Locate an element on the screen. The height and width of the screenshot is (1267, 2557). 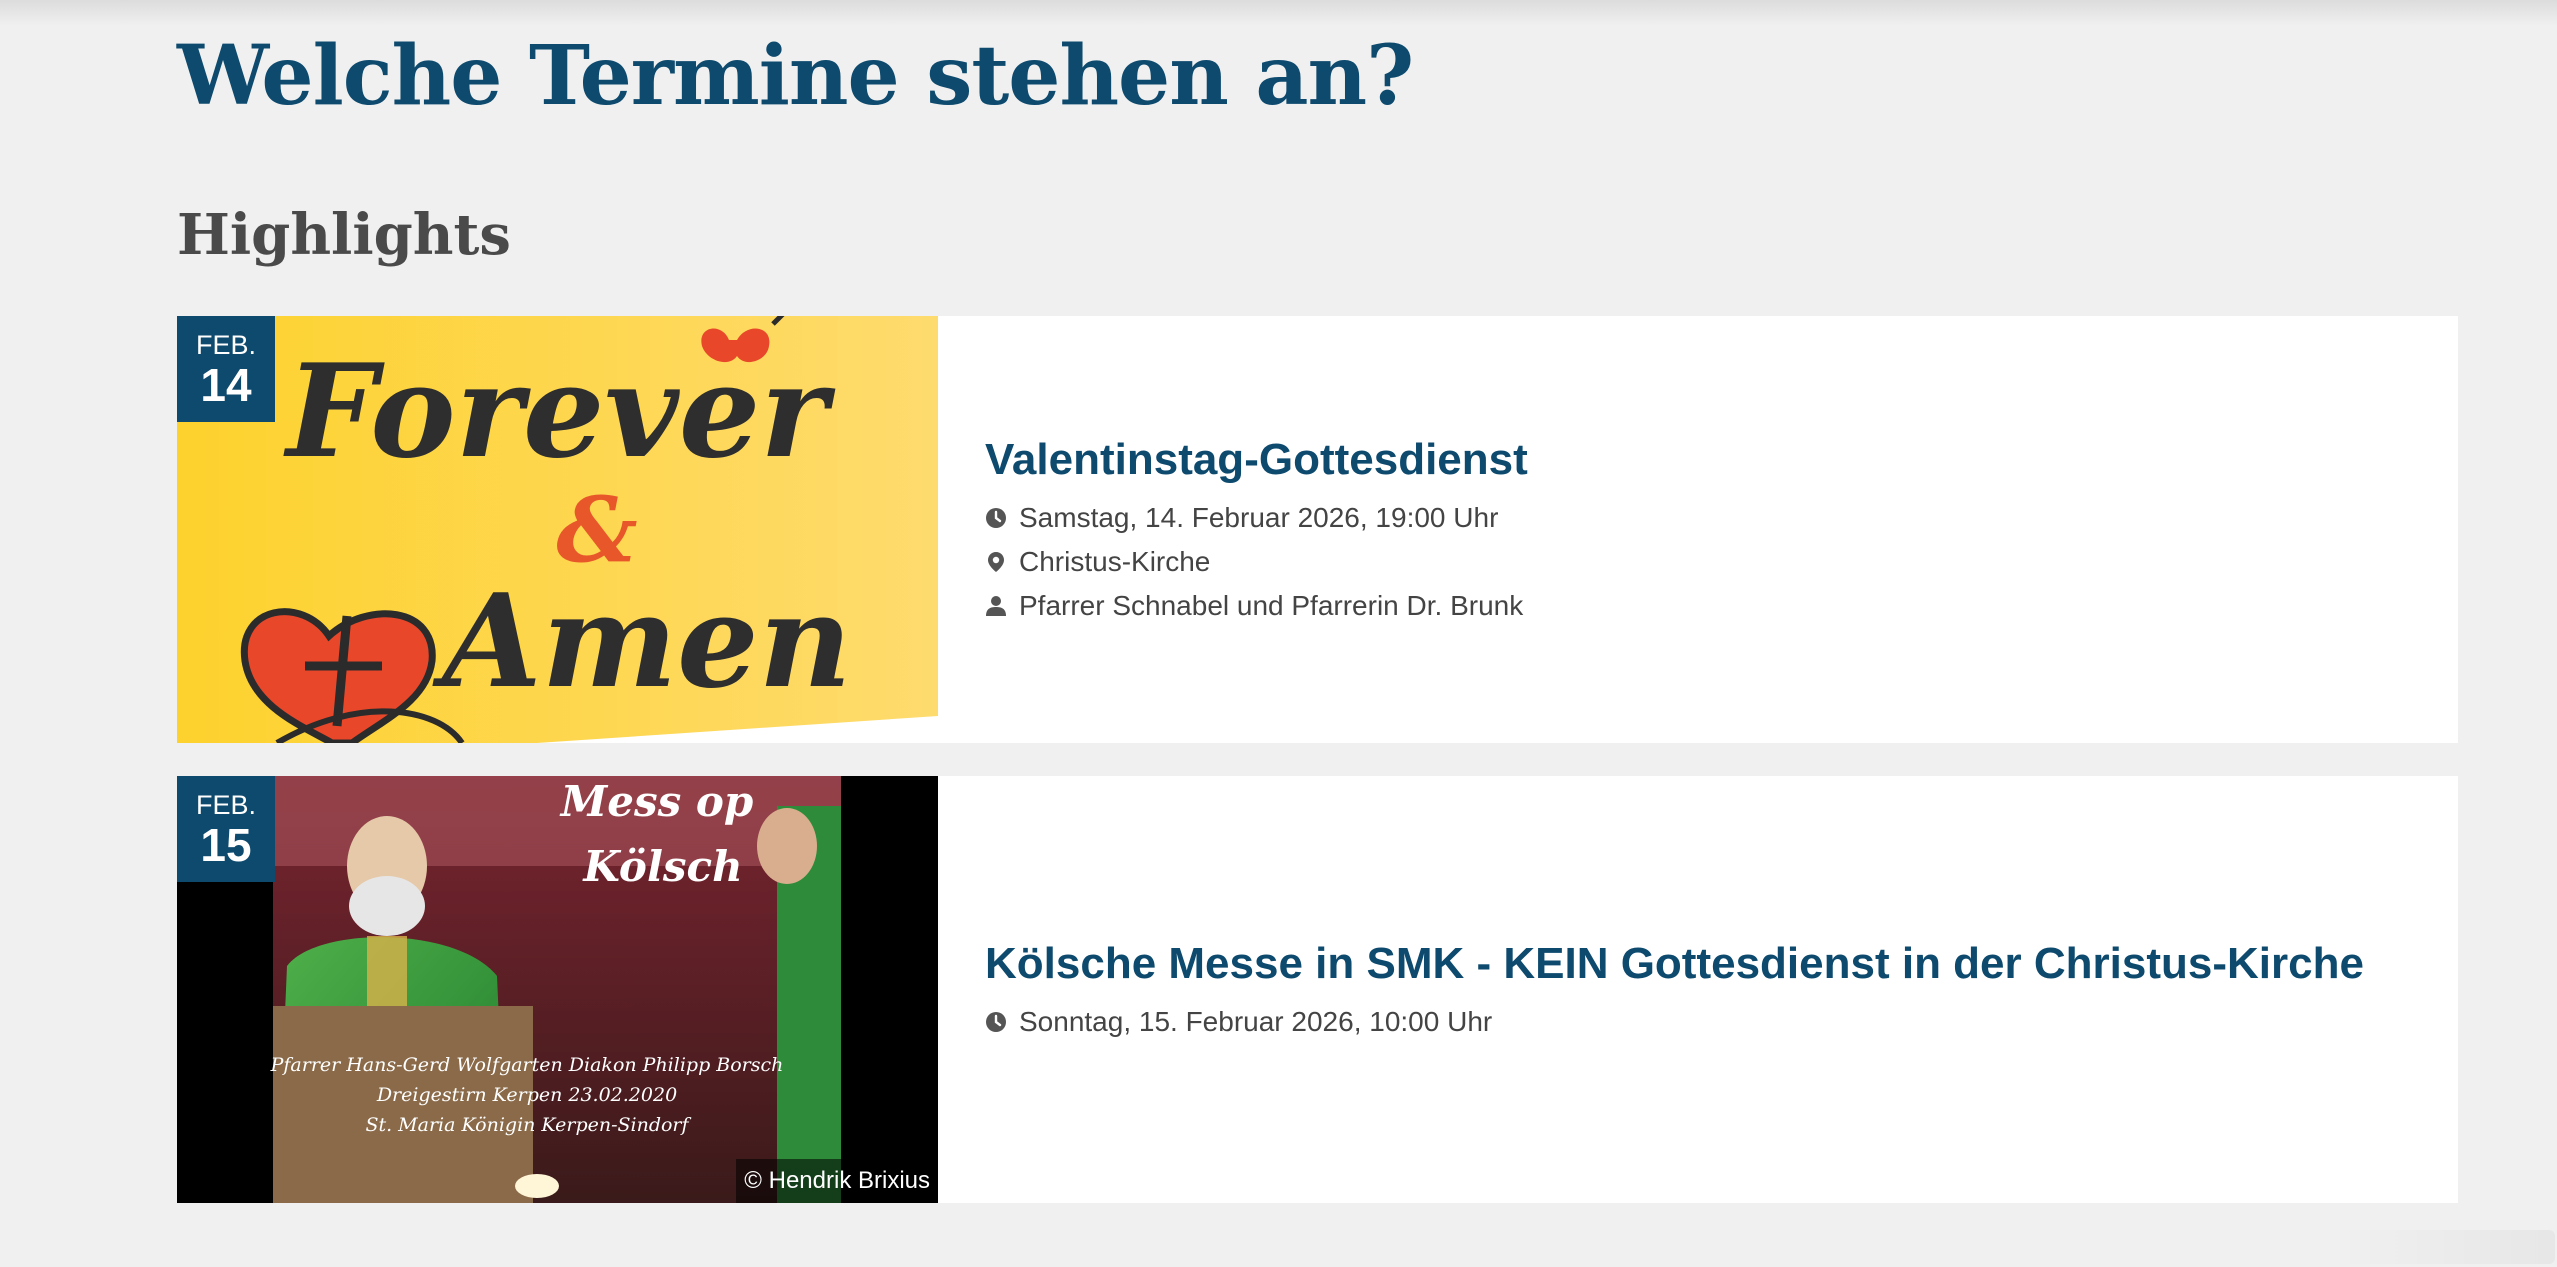
top-shade is located at coordinates (1278, 13).